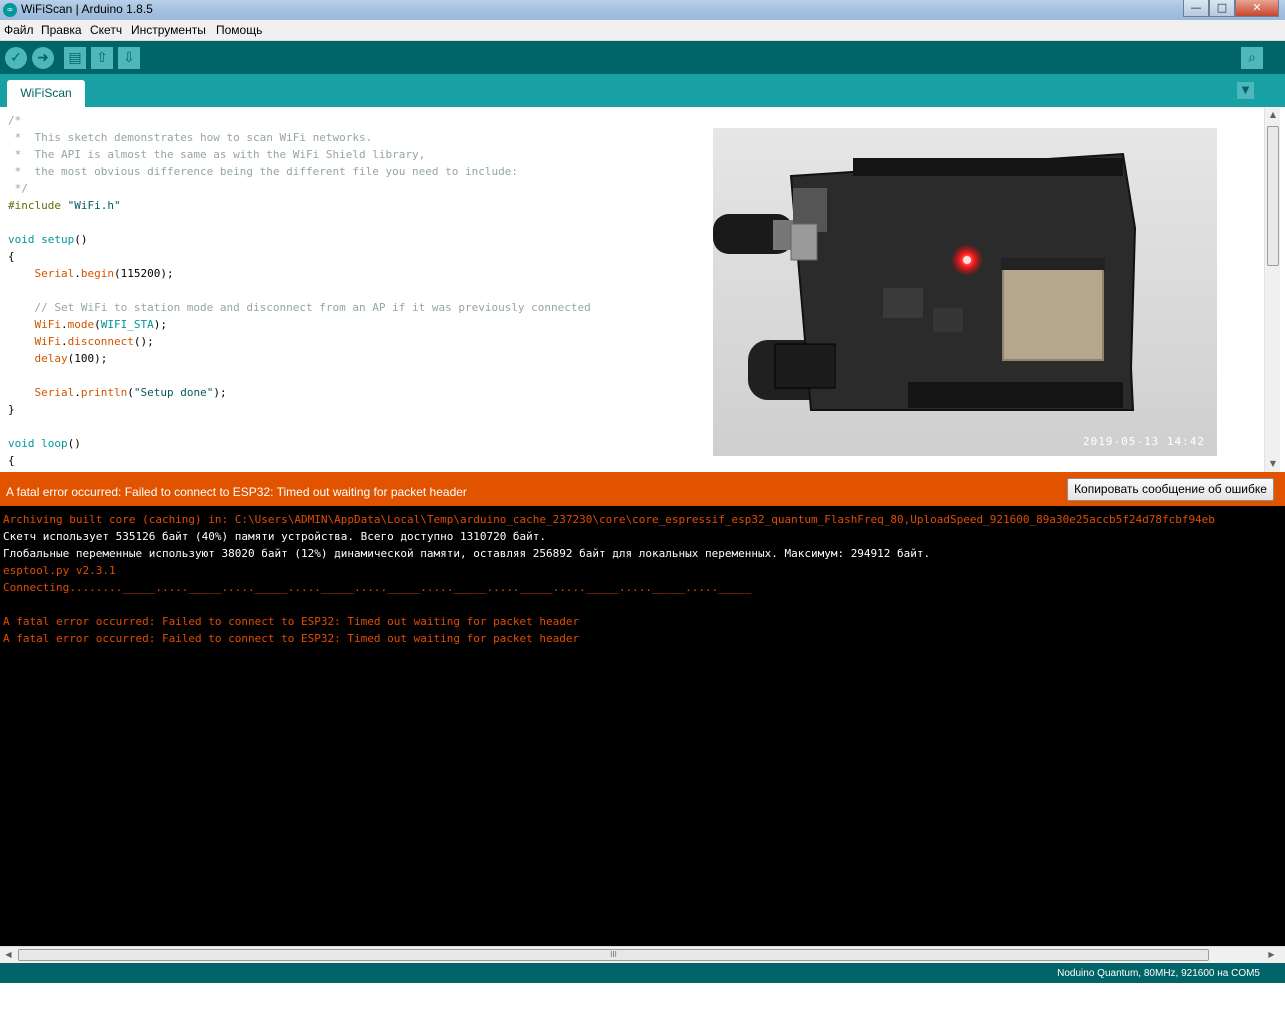 This screenshot has height=1028, width=1285. Describe the element at coordinates (239, 30) in the screenshot. I see `menu-help: Помощь` at that location.